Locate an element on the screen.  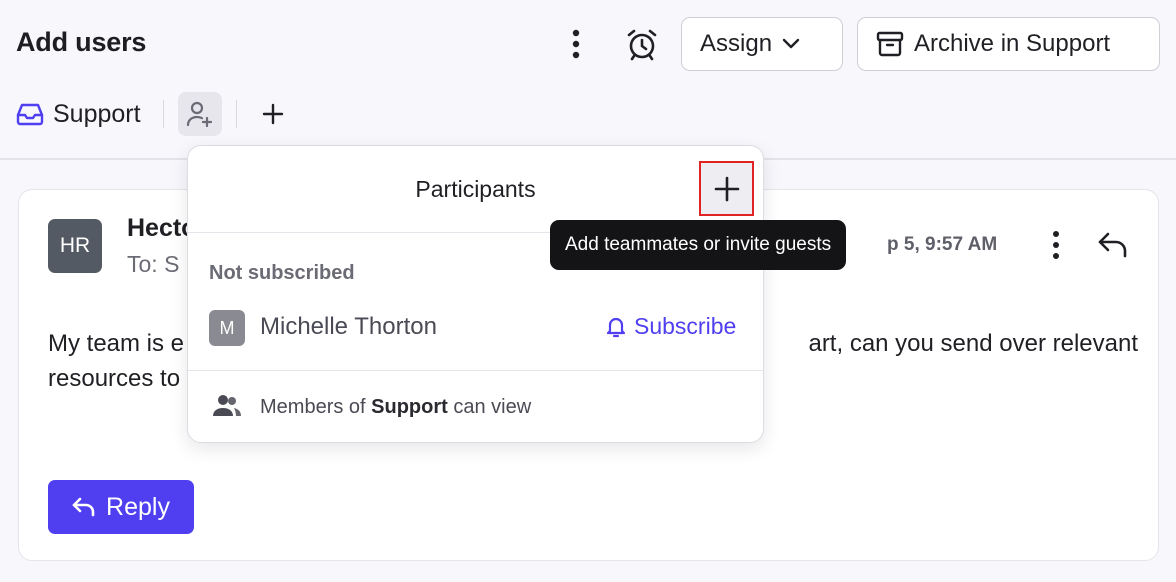
subscribe-label: Subscribe is located at coordinates (685, 326).